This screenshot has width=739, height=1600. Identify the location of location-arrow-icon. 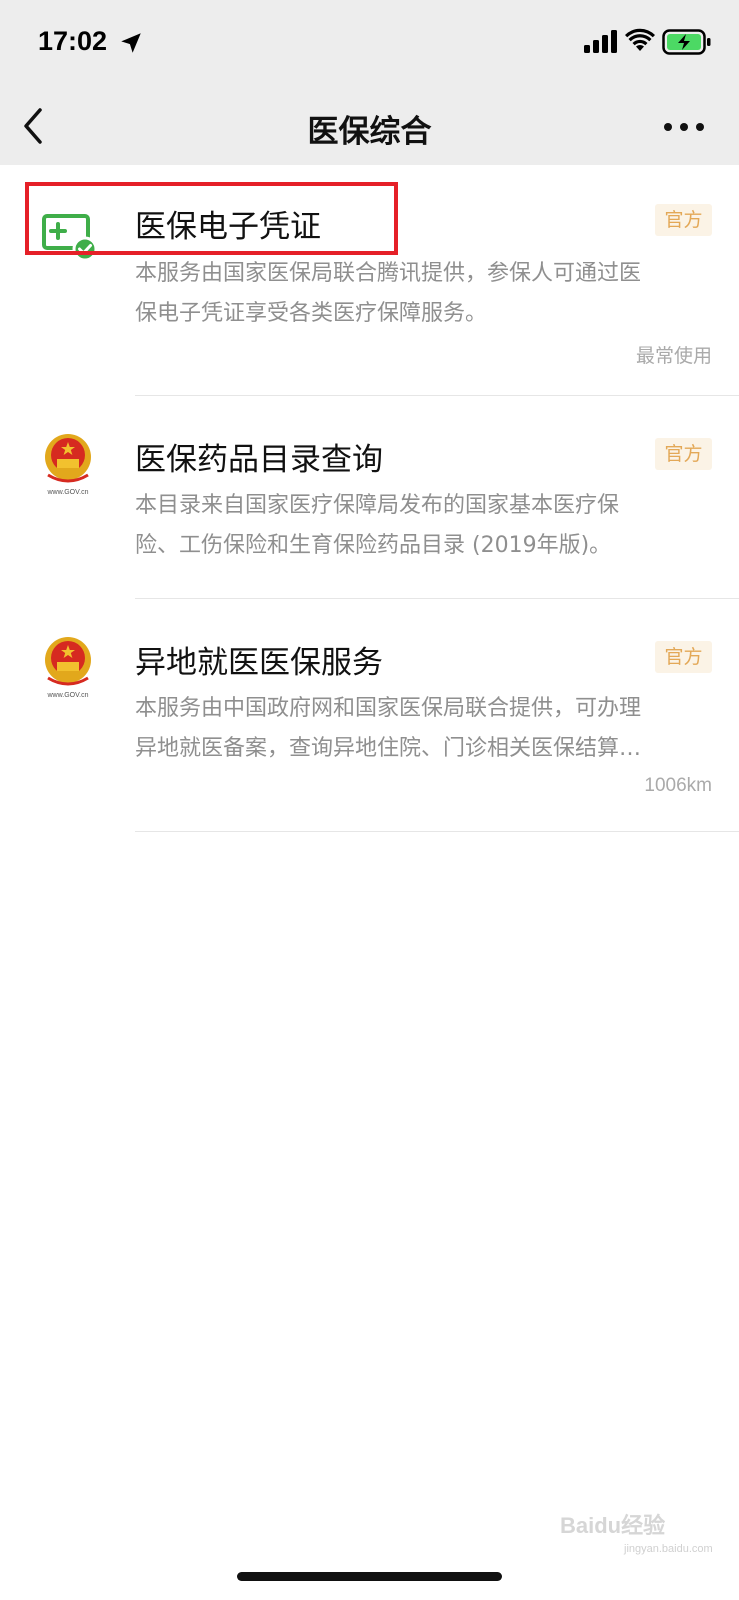
(131, 43).